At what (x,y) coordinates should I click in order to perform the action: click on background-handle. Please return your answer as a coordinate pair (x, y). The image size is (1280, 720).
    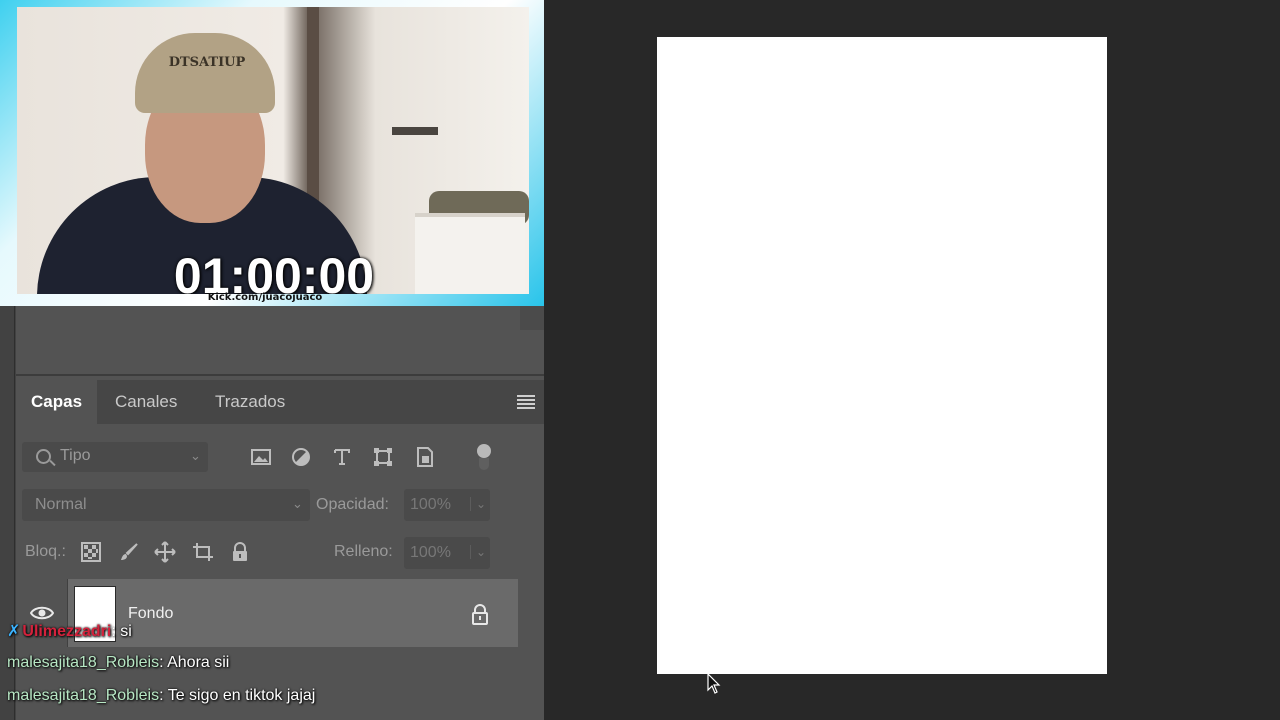
    Looking at the image, I should click on (415, 131).